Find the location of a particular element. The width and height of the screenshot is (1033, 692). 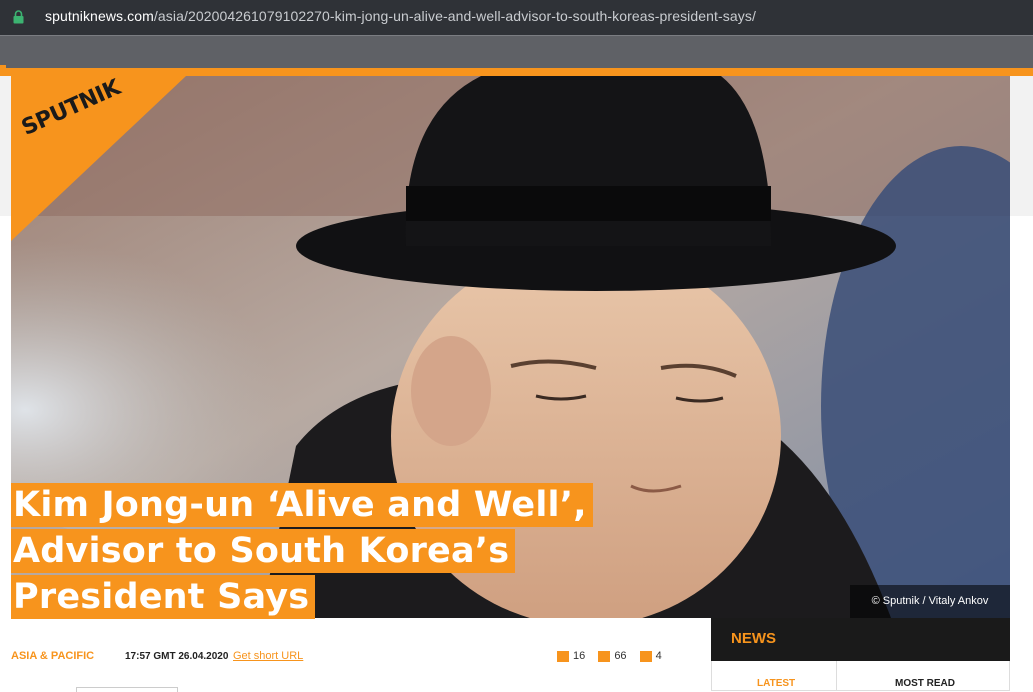

news-tabs: LATEST MOST READ is located at coordinates (860, 676).